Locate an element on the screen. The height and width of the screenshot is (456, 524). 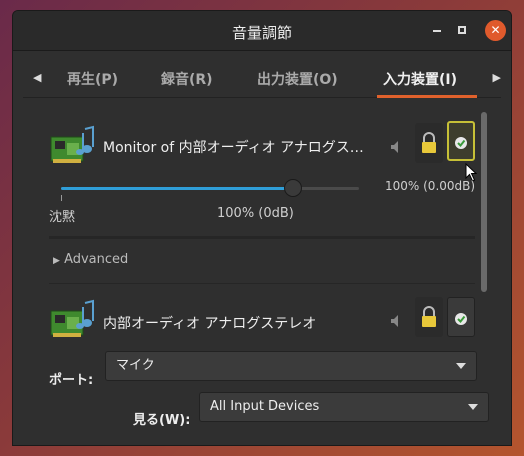
tab-scroll-left-icon: ◀ is located at coordinates (37, 77).